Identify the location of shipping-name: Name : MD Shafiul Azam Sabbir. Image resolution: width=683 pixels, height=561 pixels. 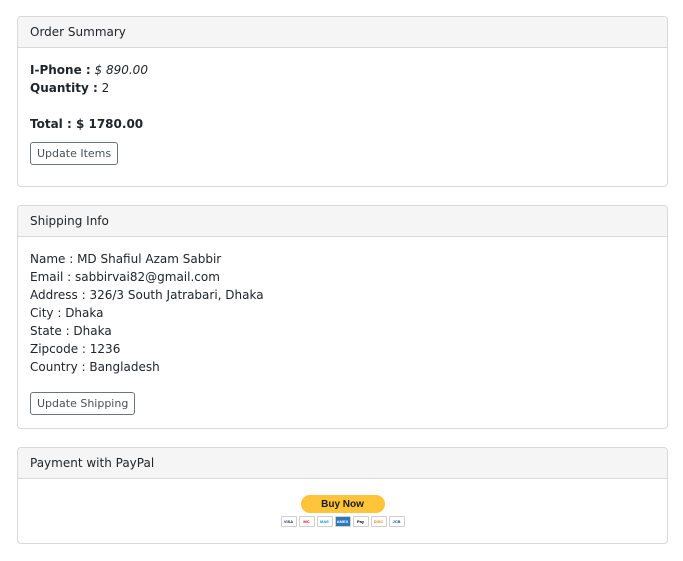
(126, 259).